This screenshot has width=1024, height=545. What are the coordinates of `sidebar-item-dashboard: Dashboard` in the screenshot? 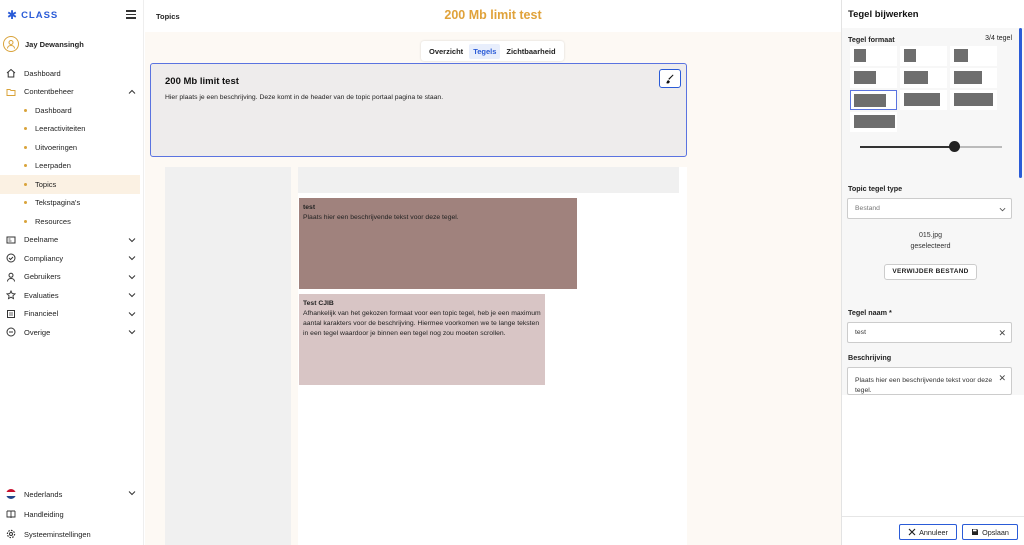 It's located at (72, 73).